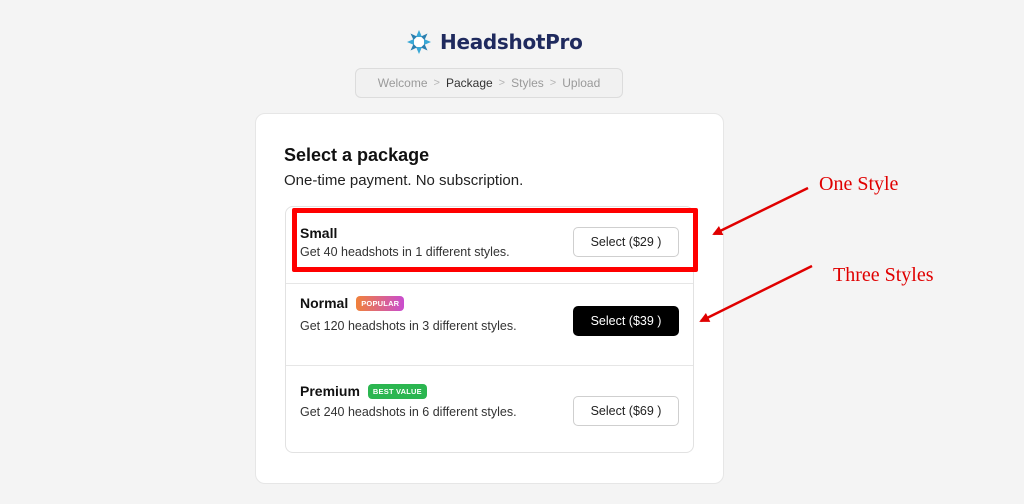 The height and width of the screenshot is (504, 1024). I want to click on annotation-one-style: One Style, so click(859, 184).